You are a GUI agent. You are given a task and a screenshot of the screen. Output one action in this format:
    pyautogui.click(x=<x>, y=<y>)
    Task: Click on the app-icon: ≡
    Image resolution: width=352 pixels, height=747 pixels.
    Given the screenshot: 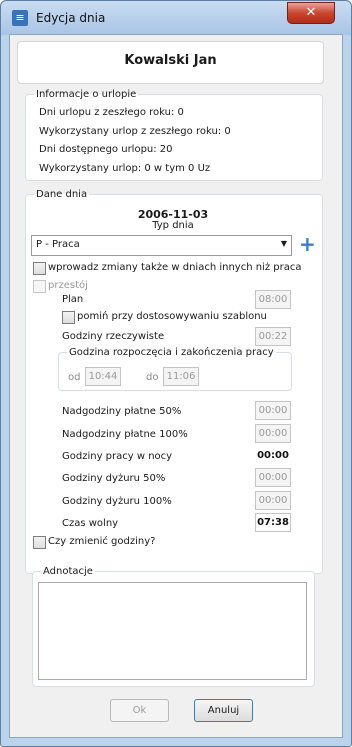 What is the action you would take?
    pyautogui.click(x=20, y=18)
    